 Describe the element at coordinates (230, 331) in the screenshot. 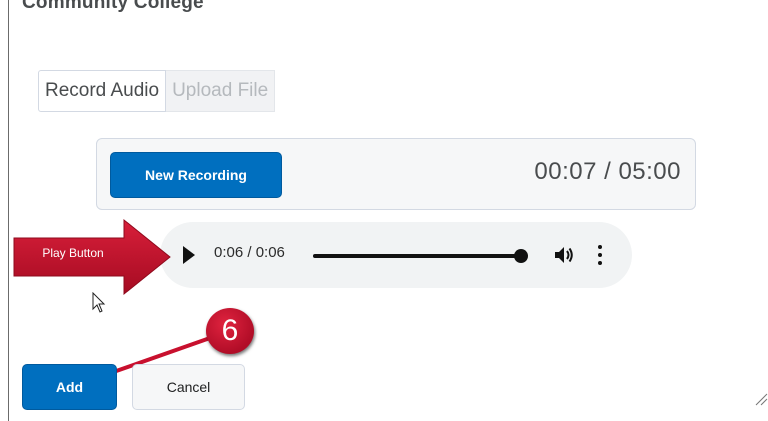

I see `step-number-badge: 6` at that location.